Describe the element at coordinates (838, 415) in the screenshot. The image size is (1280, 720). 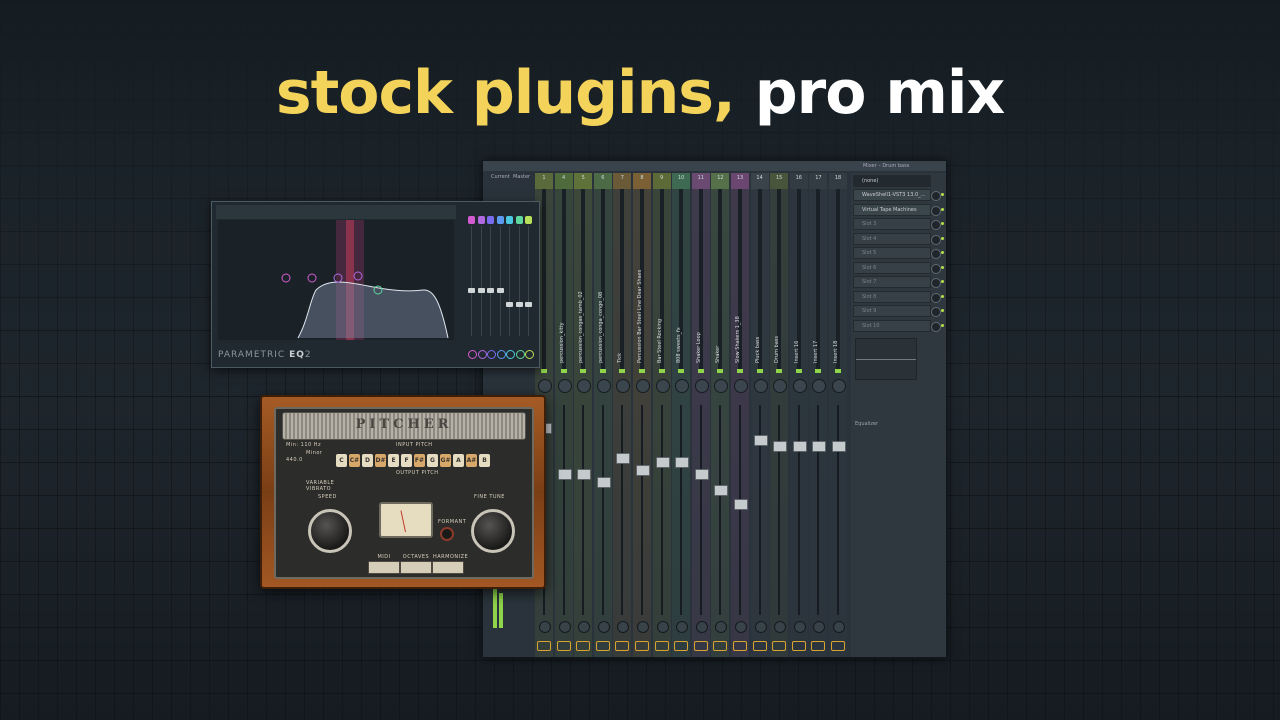
I see `mixer-track: 18 Insert 18` at that location.